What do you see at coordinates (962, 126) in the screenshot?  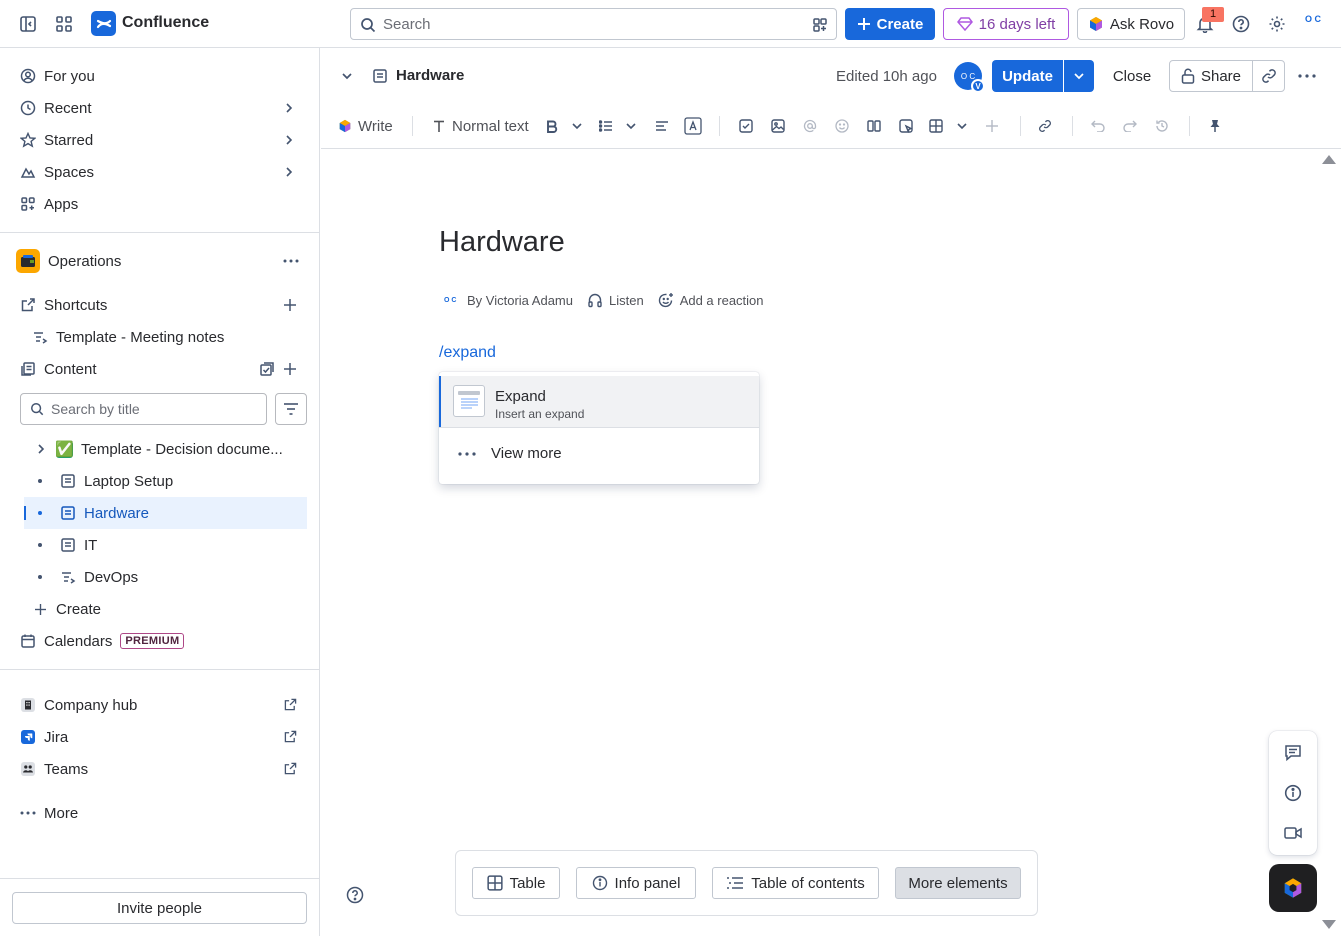 I see `table-options-dropdown` at bounding box center [962, 126].